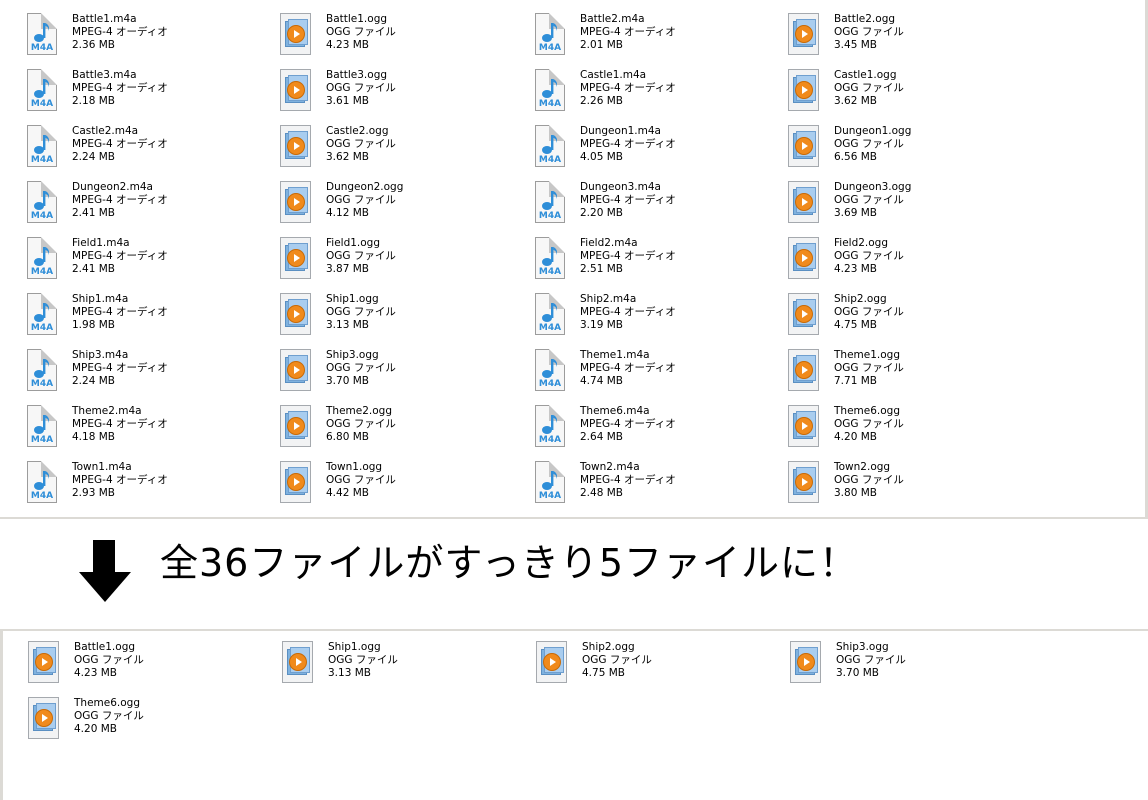  Describe the element at coordinates (347, 213) in the screenshot. I see `file-size: 4.12 MB` at that location.